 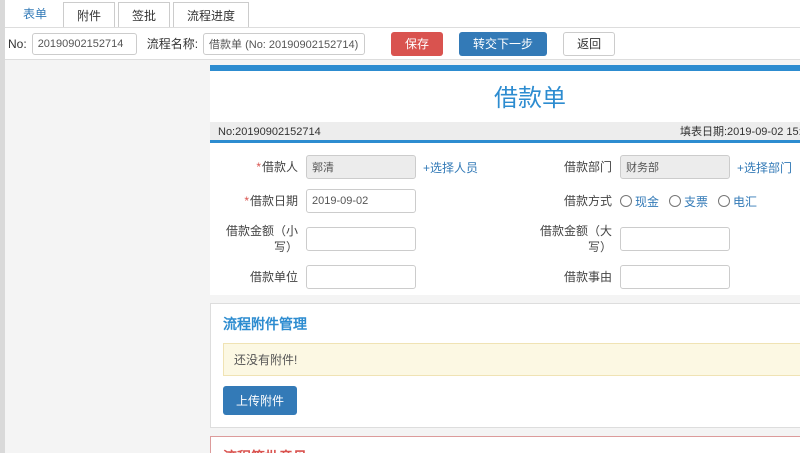 What do you see at coordinates (675, 167) in the screenshot?
I see `dept-input` at bounding box center [675, 167].